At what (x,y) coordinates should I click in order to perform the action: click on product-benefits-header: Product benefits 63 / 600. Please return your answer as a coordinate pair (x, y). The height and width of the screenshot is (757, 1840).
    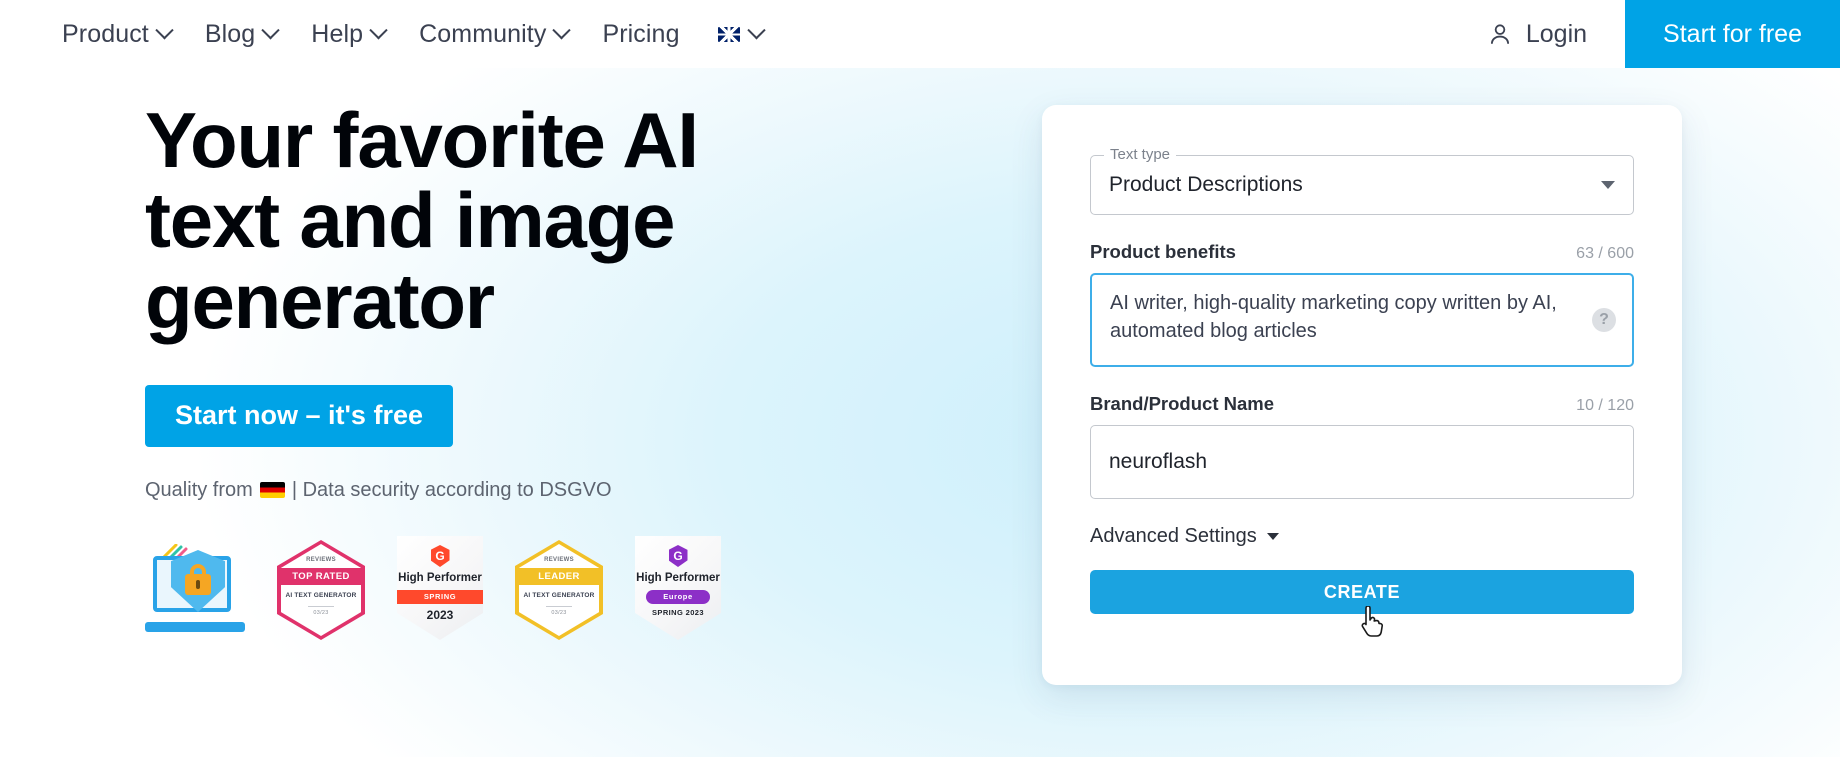
    Looking at the image, I should click on (1362, 252).